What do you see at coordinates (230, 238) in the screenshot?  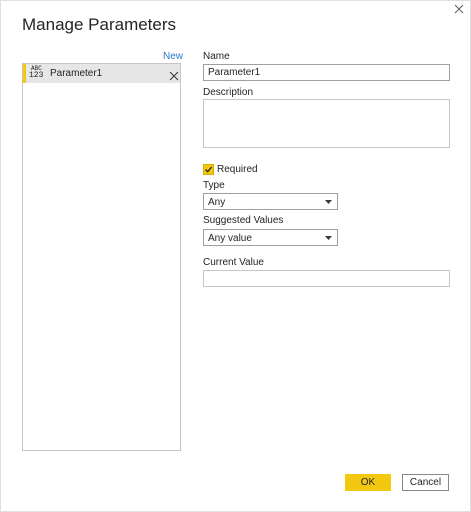 I see `suggested-selected-value: Any value` at bounding box center [230, 238].